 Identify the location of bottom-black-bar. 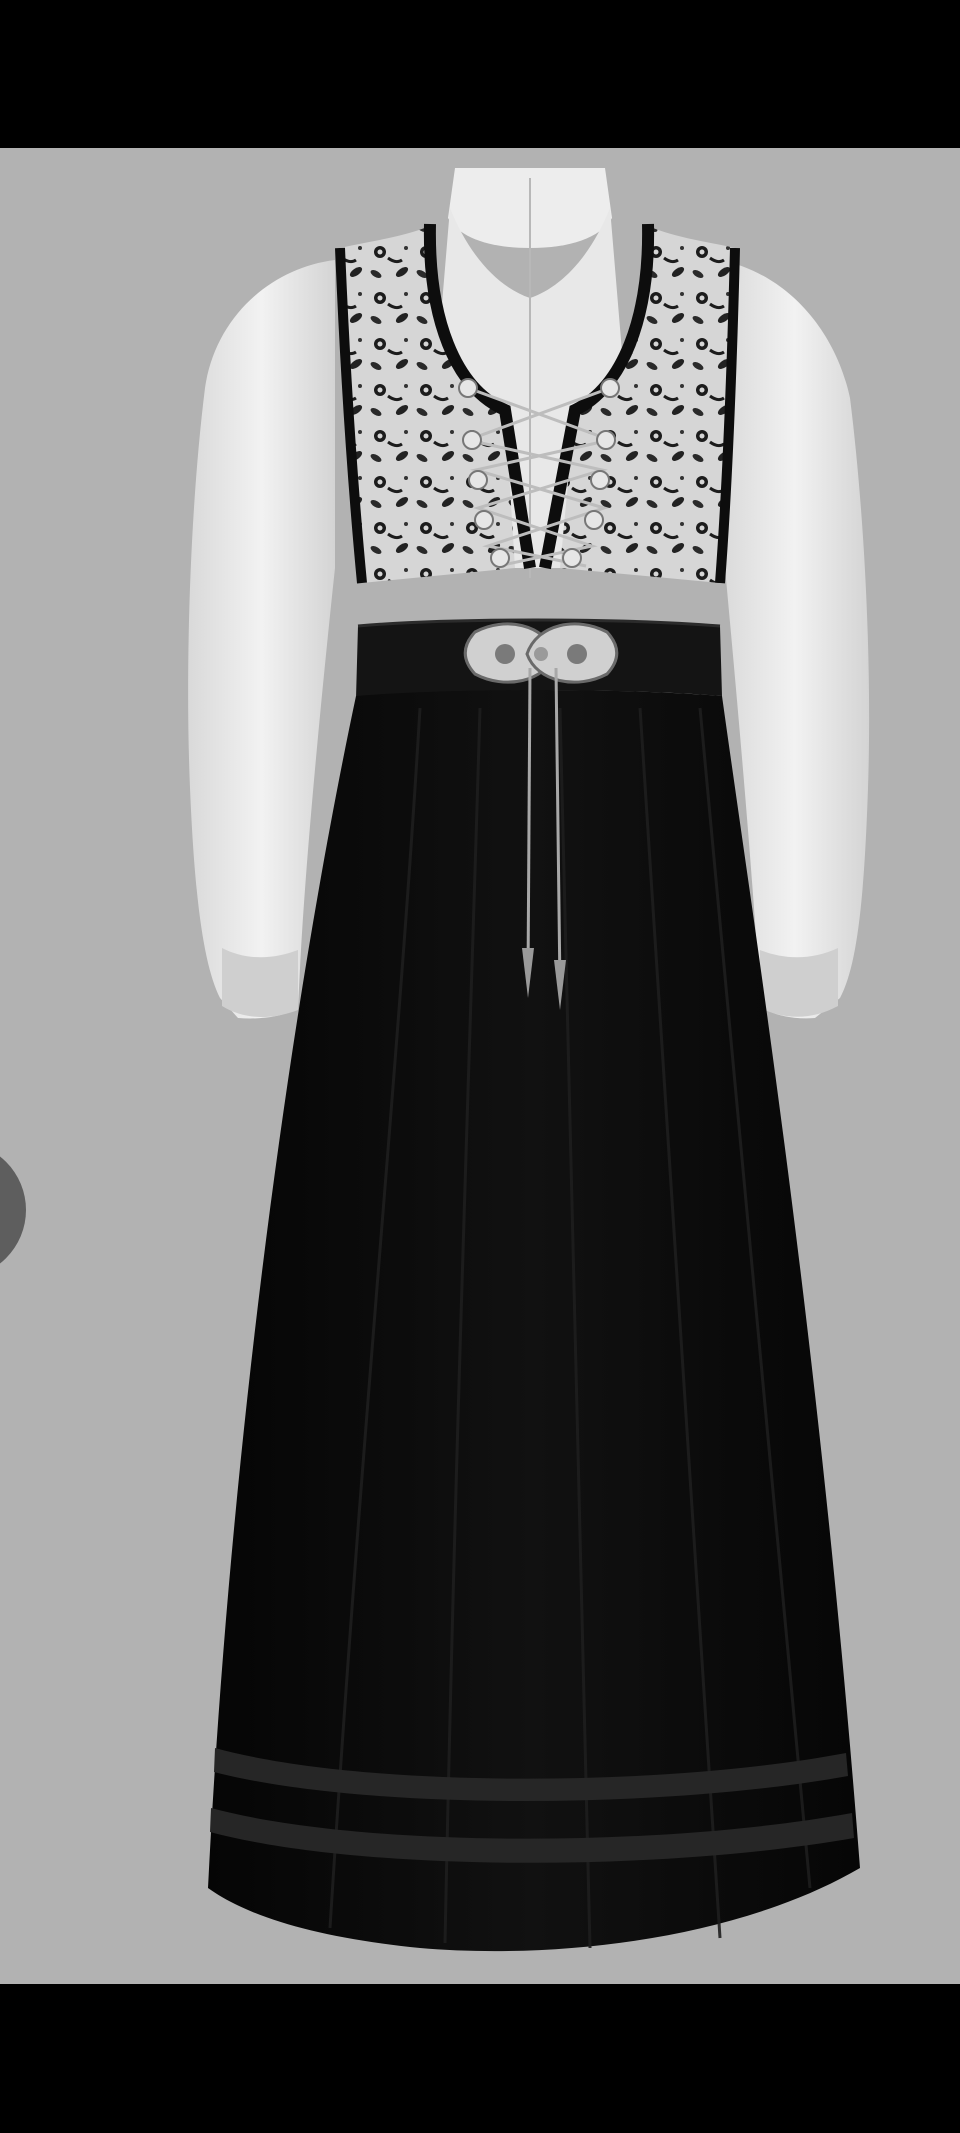
(480, 2058).